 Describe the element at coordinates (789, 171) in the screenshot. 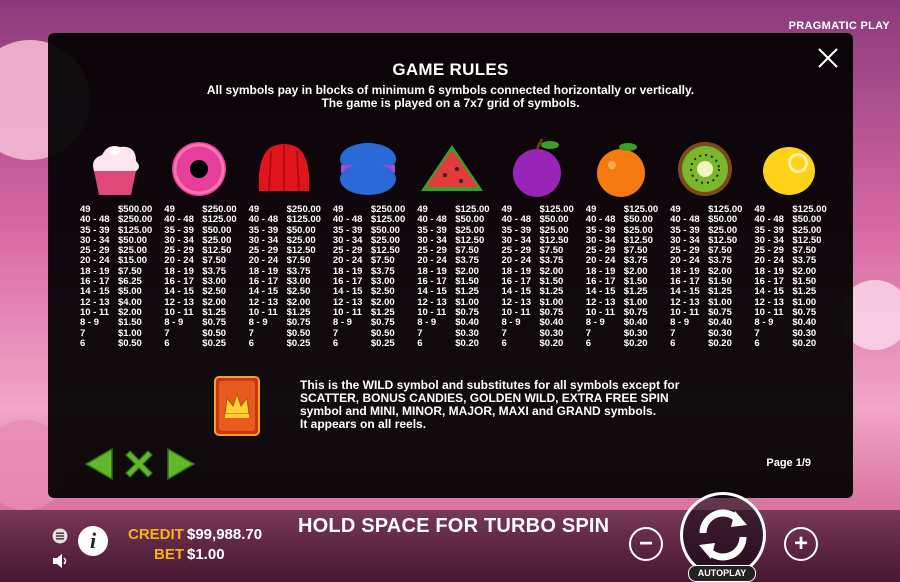

I see `lemon-icon` at that location.